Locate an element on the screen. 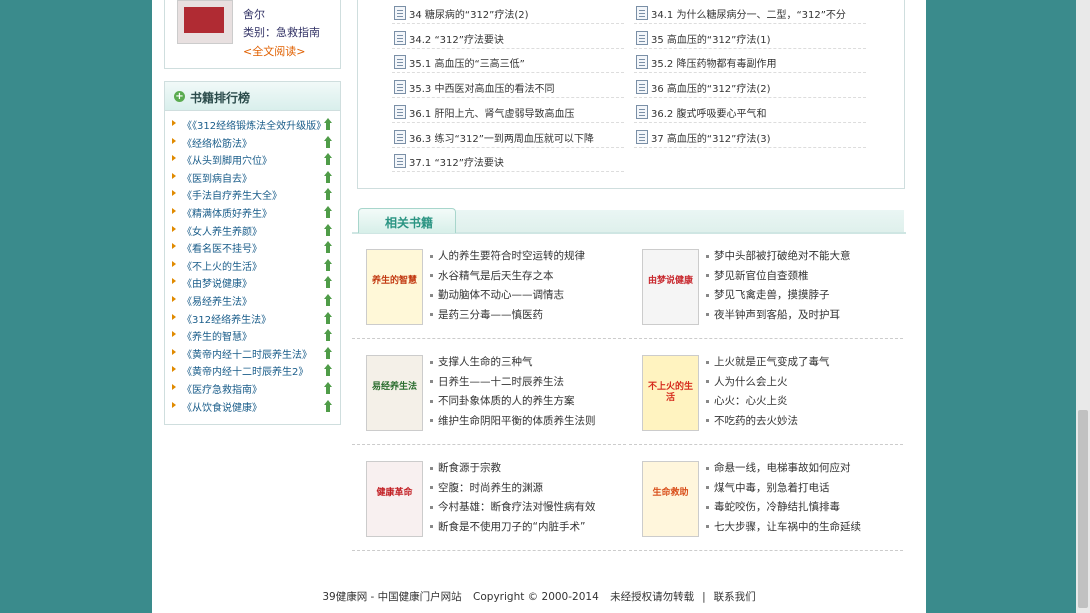 The width and height of the screenshot is (1090, 613). highlight-link: 毒蛇咬伤，冷静结扎慎排毒 is located at coordinates (783, 508).